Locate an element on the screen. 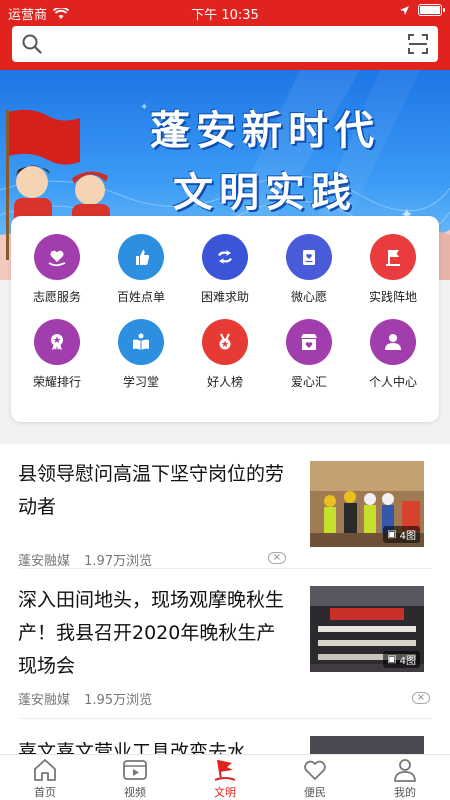 This screenshot has height=800, width=450. tab-services: 便民 is located at coordinates (315, 777).